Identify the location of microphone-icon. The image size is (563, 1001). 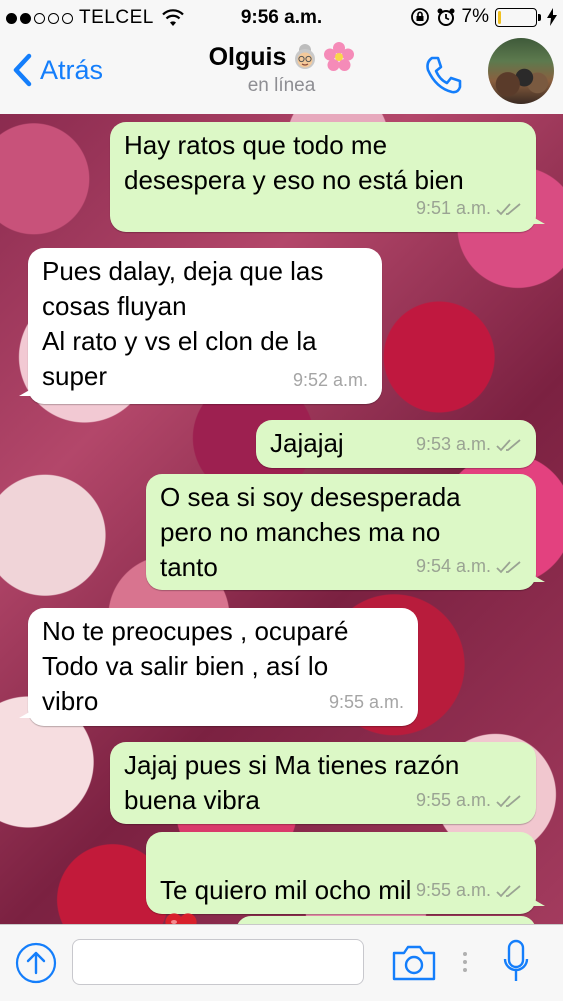
(516, 962).